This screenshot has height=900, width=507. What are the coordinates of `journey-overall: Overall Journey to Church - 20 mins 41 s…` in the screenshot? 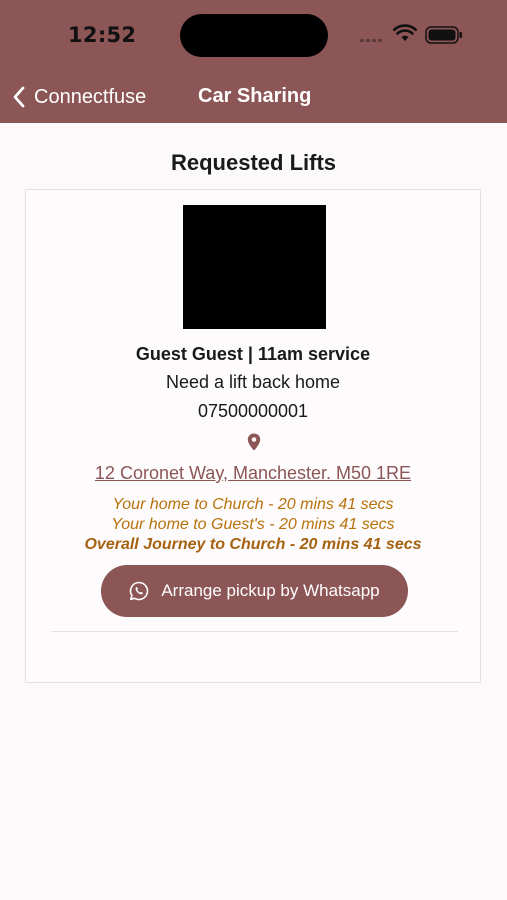 It's located at (253, 544).